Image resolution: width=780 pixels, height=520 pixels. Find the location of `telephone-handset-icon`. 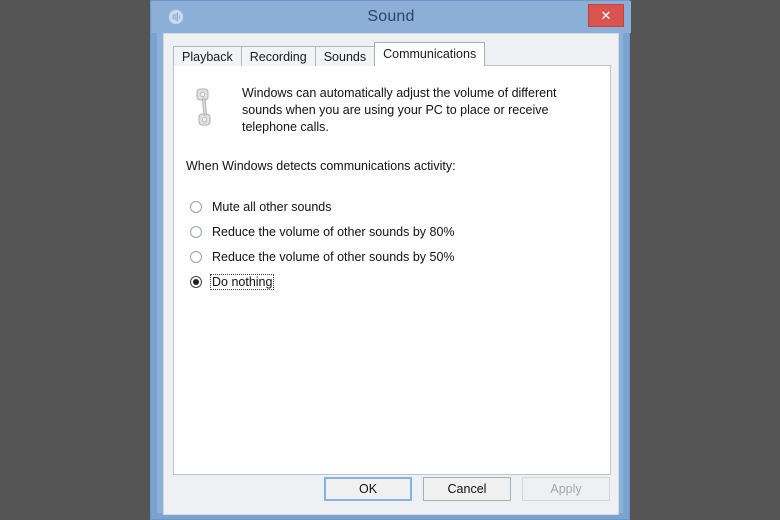

telephone-handset-icon is located at coordinates (205, 108).